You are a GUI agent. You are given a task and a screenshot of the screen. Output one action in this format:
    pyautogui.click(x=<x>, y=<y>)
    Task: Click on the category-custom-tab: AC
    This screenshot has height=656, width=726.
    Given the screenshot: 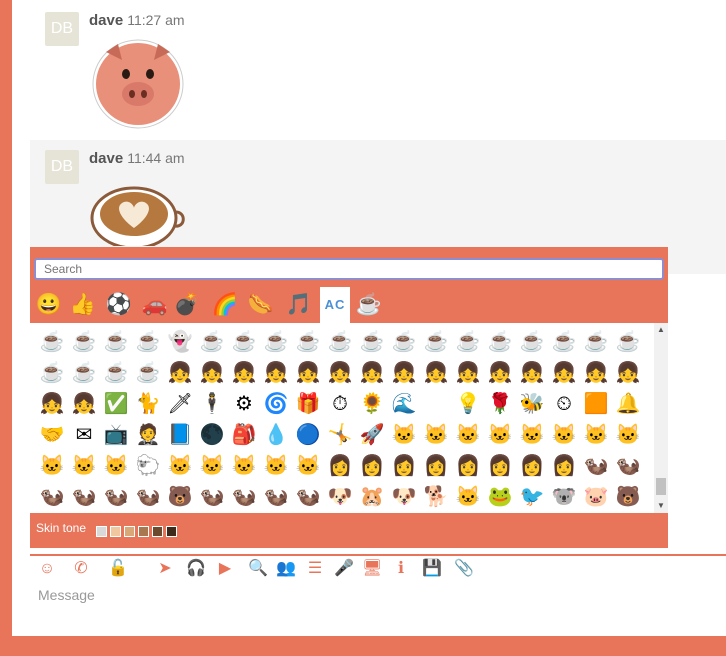 What is the action you would take?
    pyautogui.click(x=335, y=305)
    